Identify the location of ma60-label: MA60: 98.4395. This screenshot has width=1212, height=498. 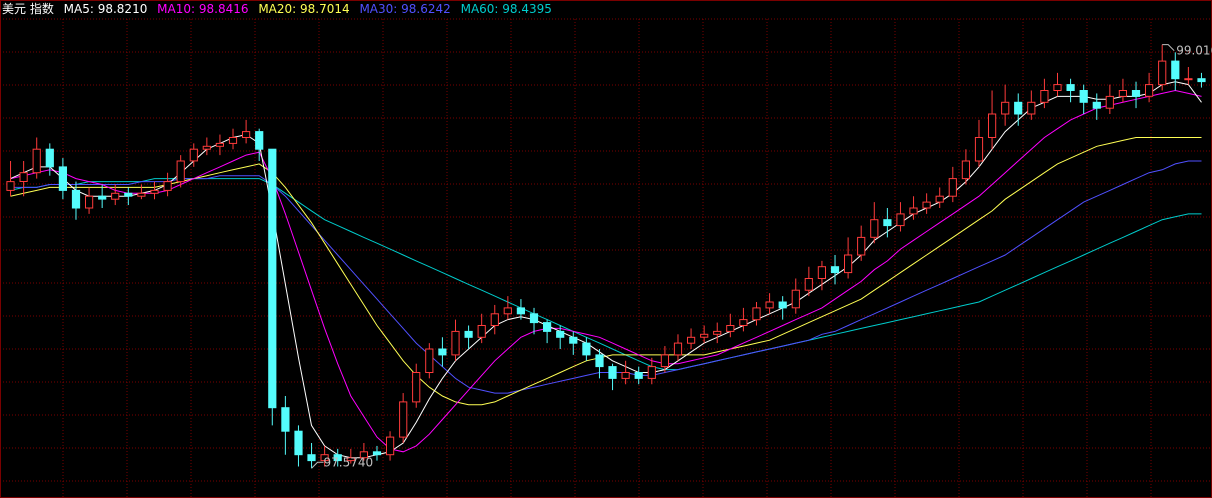
(506, 9).